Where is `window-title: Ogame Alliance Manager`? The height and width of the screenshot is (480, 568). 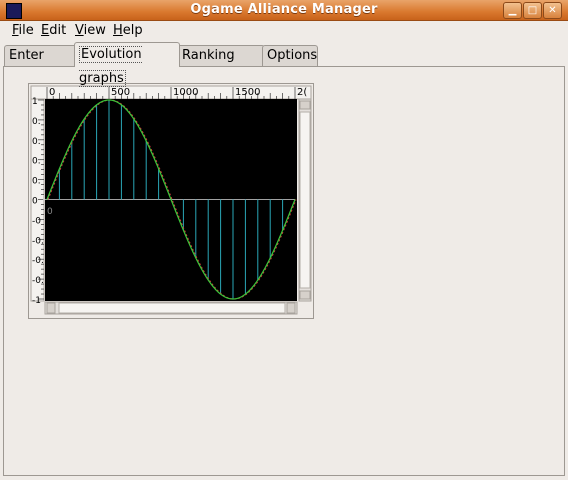
window-title: Ogame Alliance Manager is located at coordinates (284, 9).